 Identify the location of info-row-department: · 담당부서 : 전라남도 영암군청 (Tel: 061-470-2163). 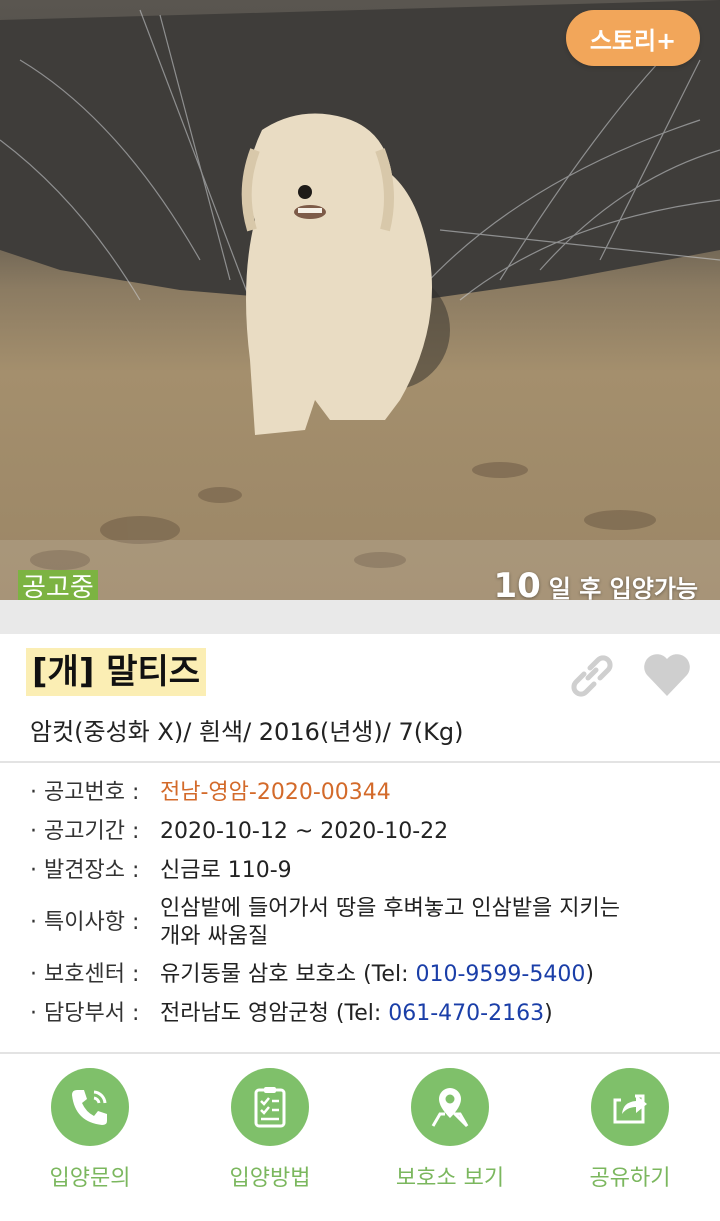
(365, 1014).